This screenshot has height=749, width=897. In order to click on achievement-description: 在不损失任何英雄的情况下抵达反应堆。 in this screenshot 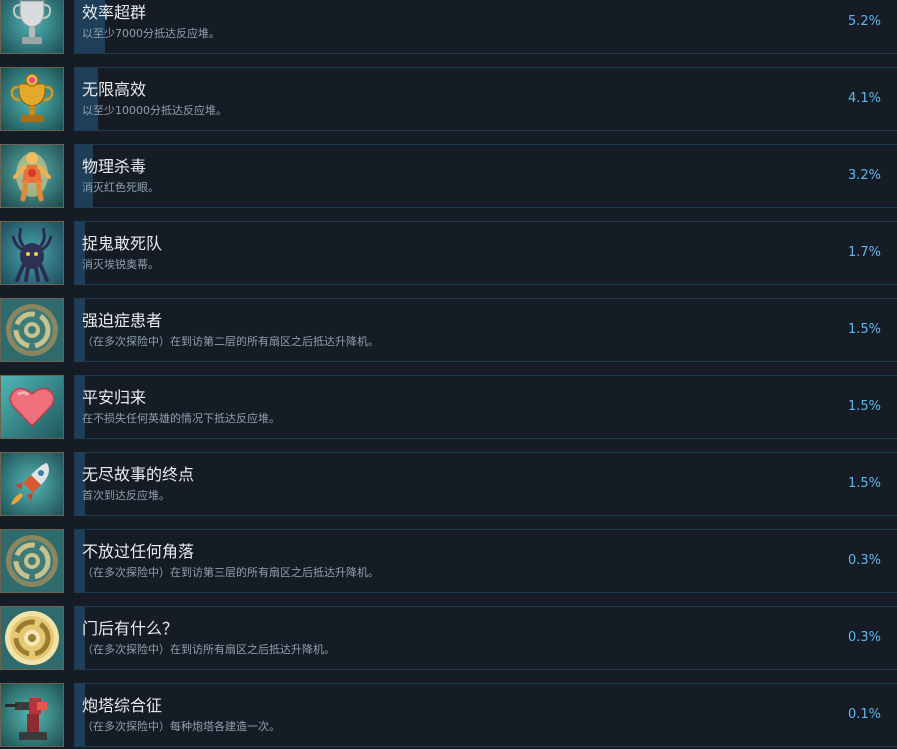, I will do `click(181, 418)`.